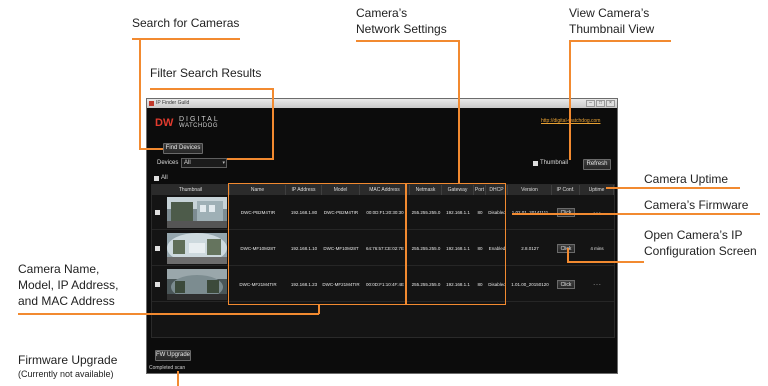  I want to click on leader-fw-upgrade, so click(178, 378).